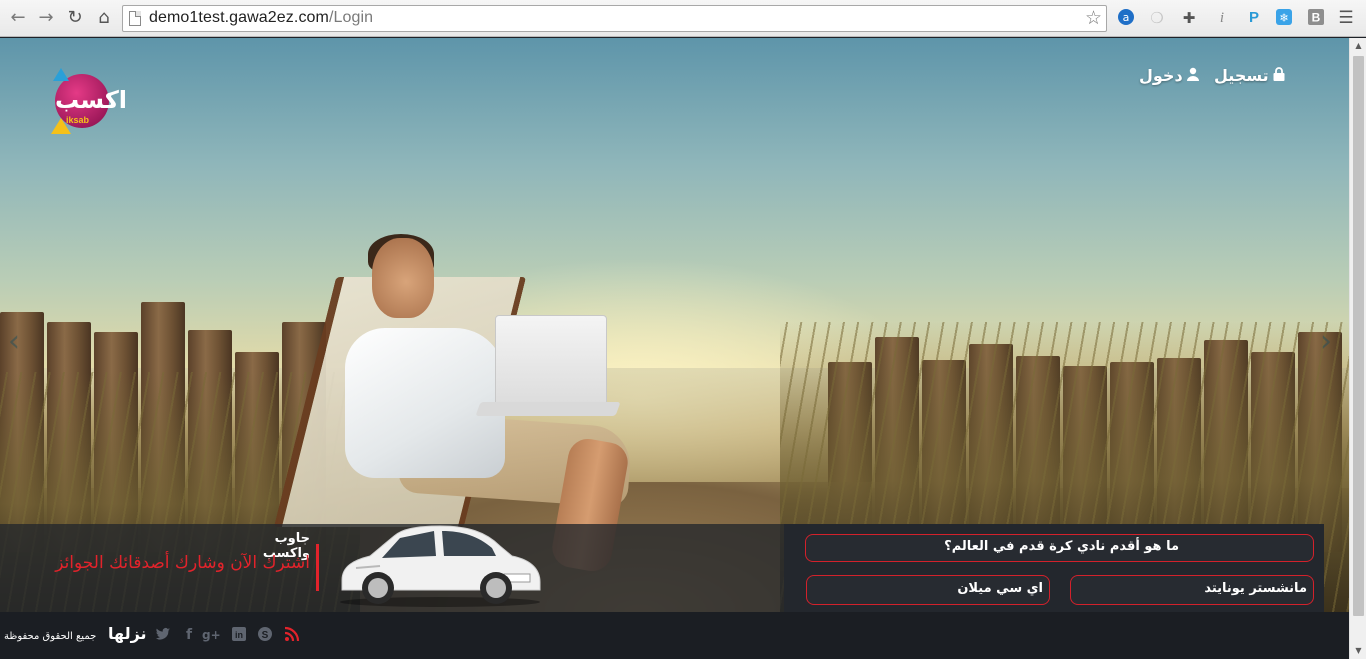 The image size is (1366, 659). I want to click on google-plus-icon: g+, so click(211, 635).